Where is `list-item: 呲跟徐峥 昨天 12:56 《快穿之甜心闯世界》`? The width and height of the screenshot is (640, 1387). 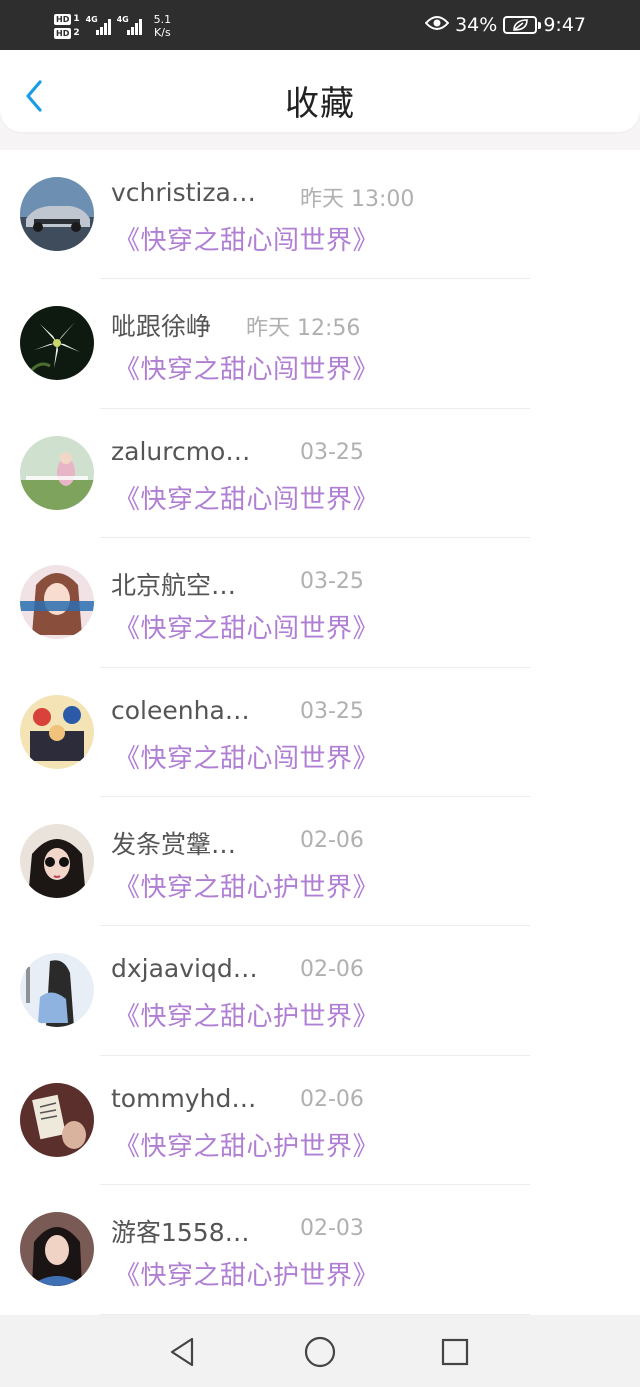
list-item: 呲跟徐峥 昨天 12:56 《快穿之甜心闯世界》 is located at coordinates (320, 344).